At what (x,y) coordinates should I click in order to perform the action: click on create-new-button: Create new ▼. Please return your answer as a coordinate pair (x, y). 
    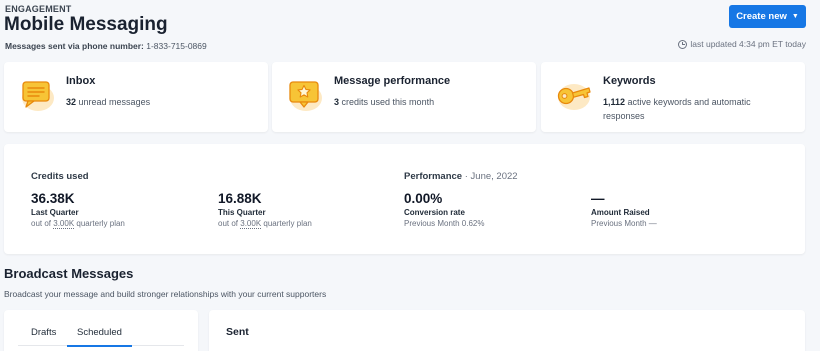
    Looking at the image, I should click on (767, 16).